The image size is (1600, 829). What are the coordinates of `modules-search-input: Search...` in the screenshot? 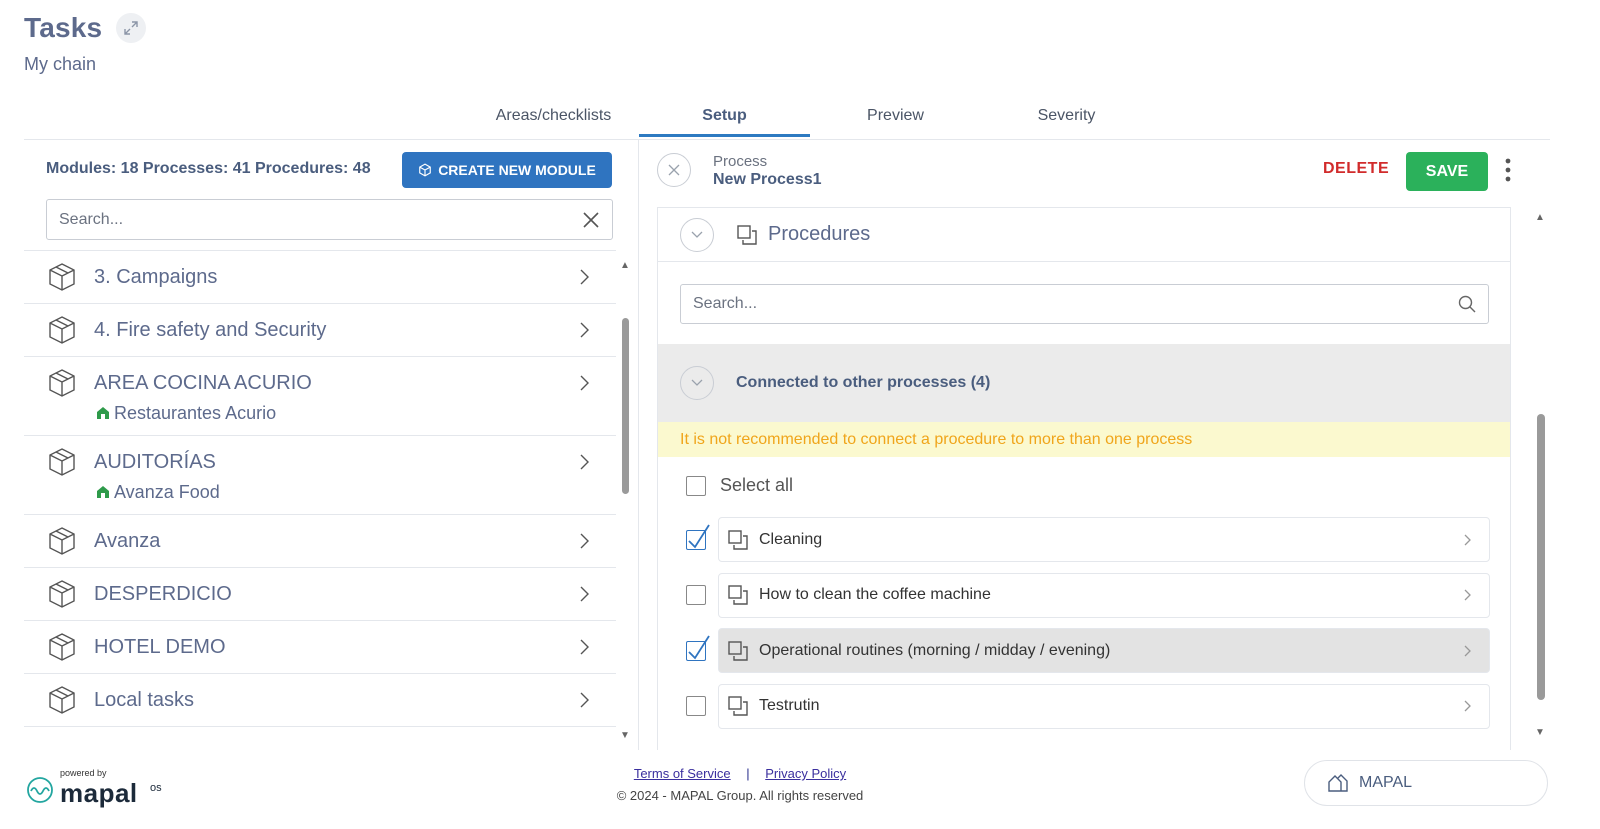 It's located at (329, 219).